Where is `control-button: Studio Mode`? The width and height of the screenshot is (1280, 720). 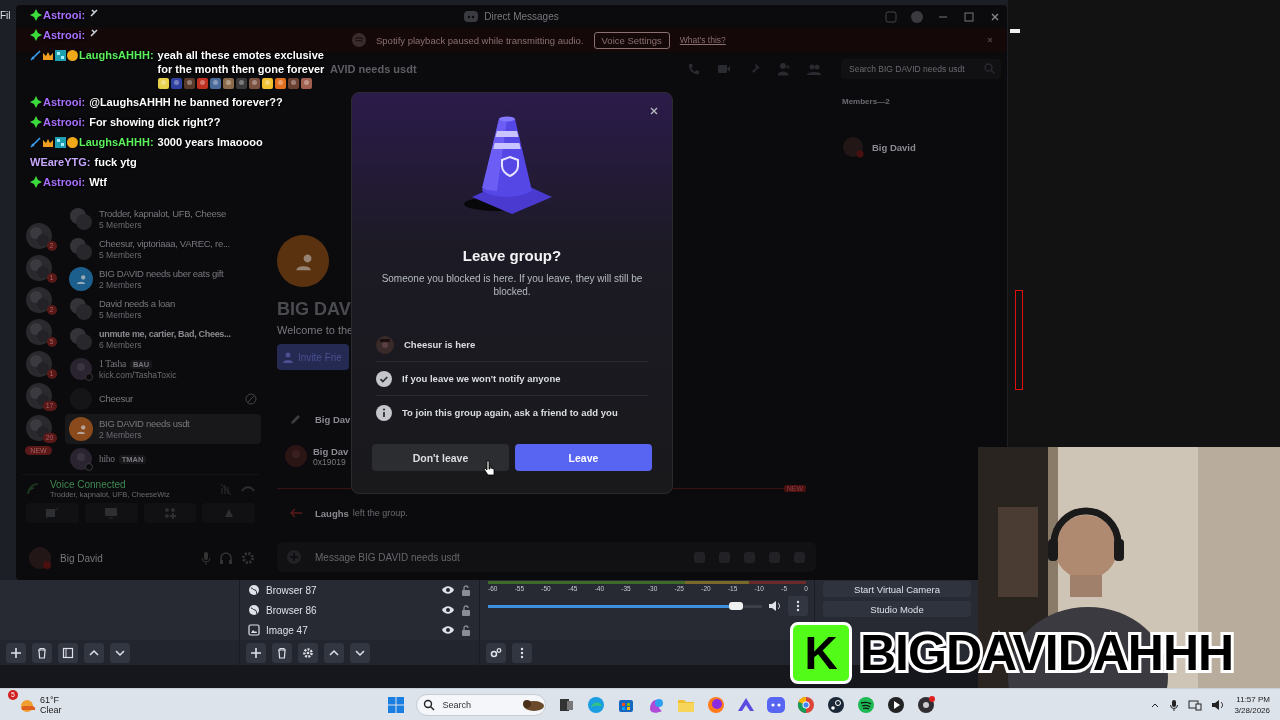
control-button: Studio Mode is located at coordinates (897, 609).